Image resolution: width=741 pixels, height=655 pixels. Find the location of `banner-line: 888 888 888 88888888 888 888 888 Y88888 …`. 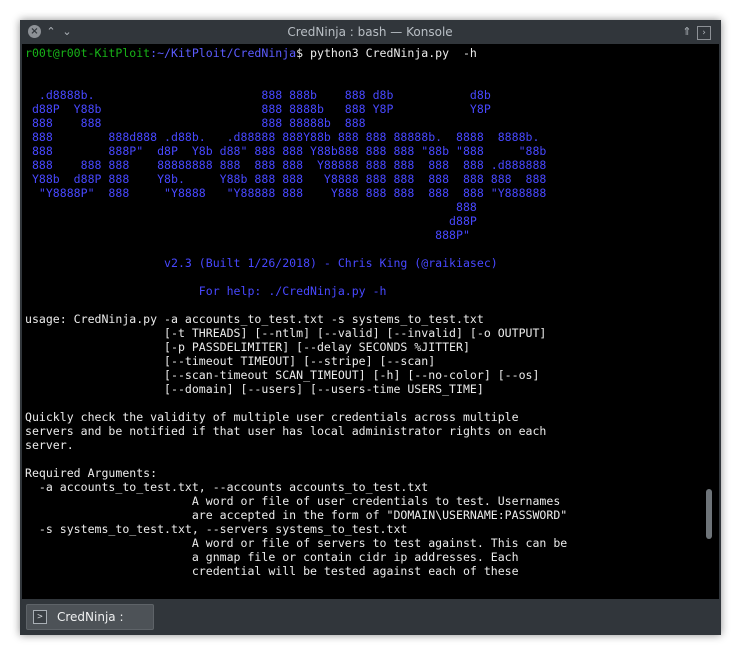

banner-line: 888 888 888 88888888 888 888 888 Y88888 … is located at coordinates (286, 165).